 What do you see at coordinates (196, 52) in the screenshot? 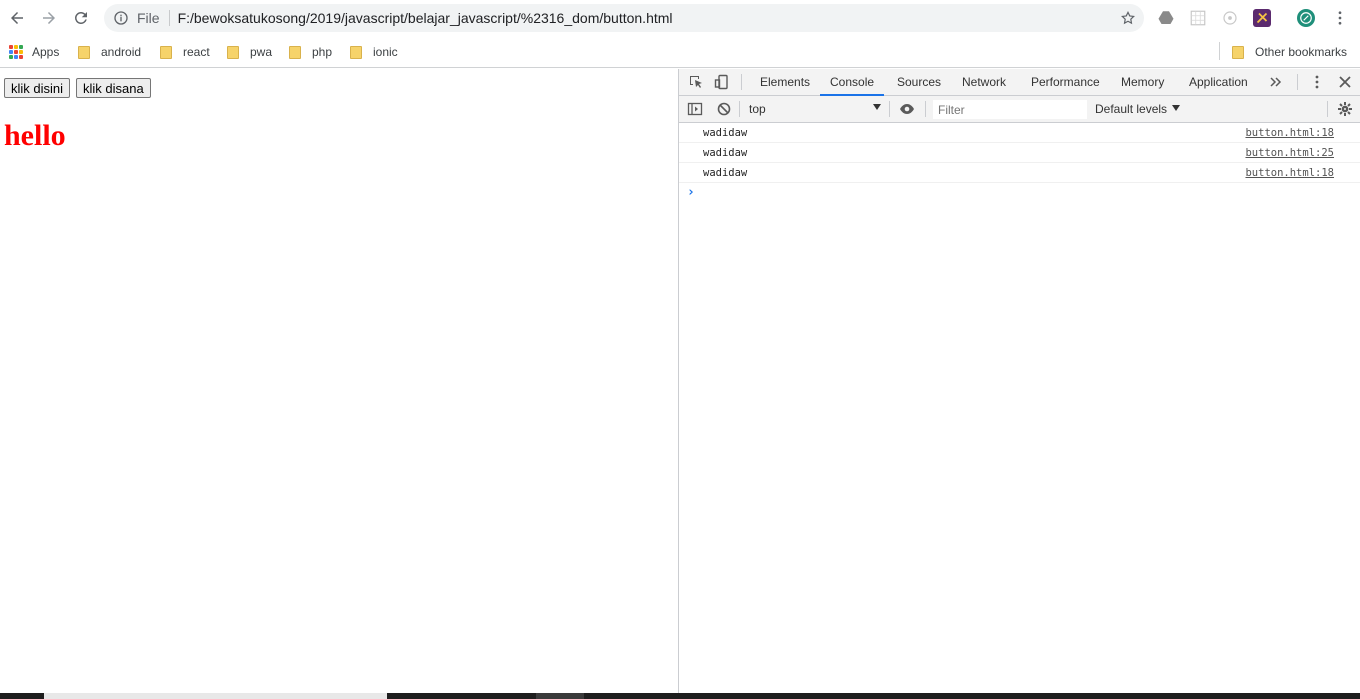
I see `bookmark-label: react` at bounding box center [196, 52].